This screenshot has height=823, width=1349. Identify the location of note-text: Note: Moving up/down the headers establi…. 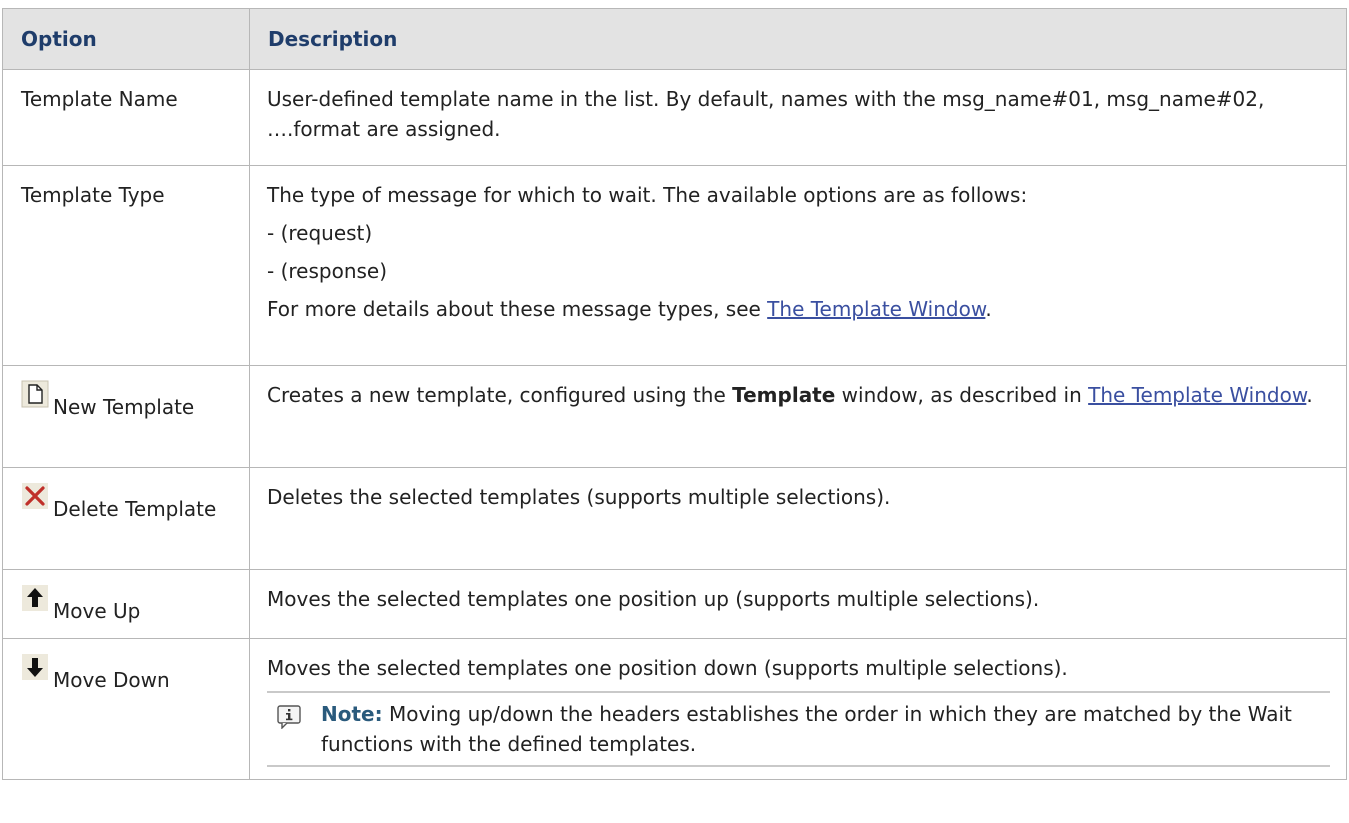
(822, 729).